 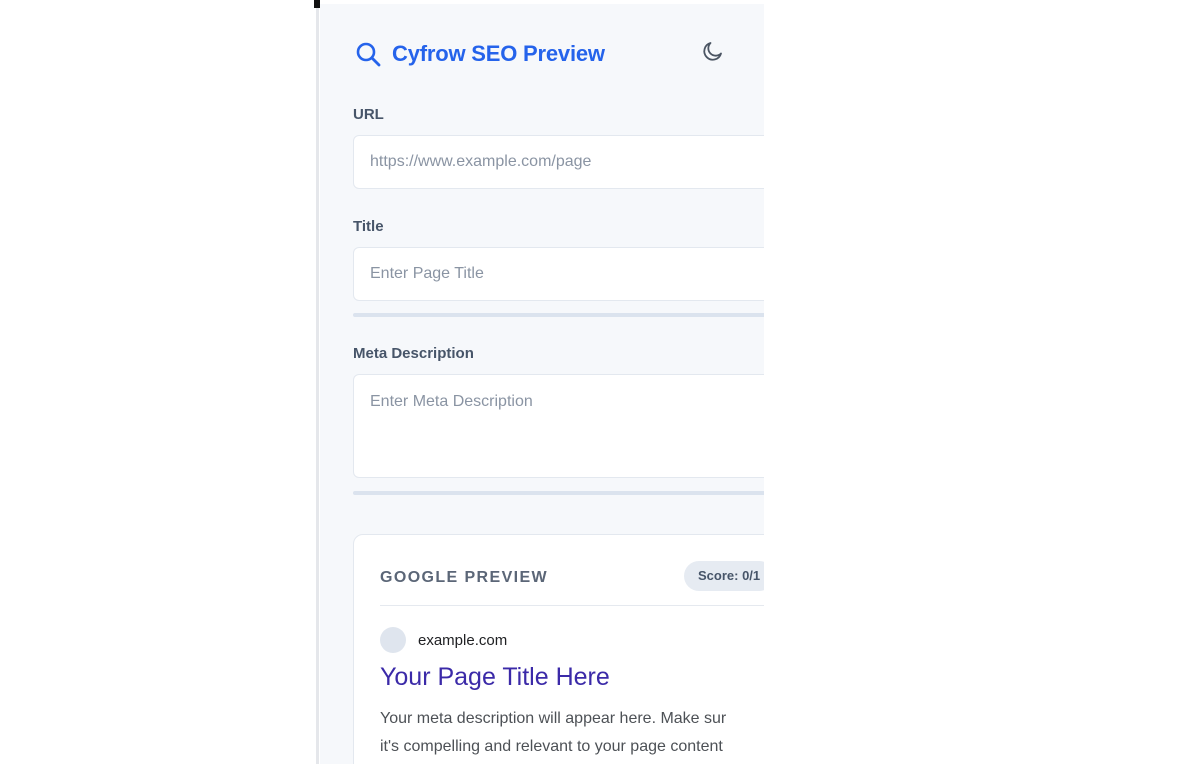 I want to click on google-preview-heading: GOOGLE PREVIEW, so click(x=464, y=577).